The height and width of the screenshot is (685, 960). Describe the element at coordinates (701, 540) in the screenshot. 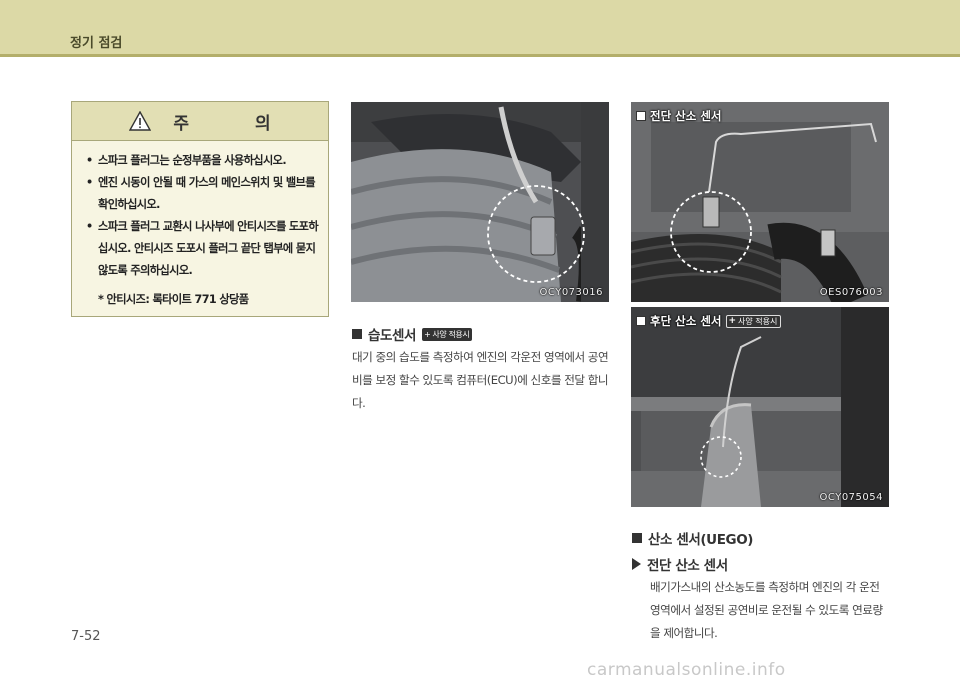

I see `oxygen-title: 산소 센서(UEGO)` at that location.